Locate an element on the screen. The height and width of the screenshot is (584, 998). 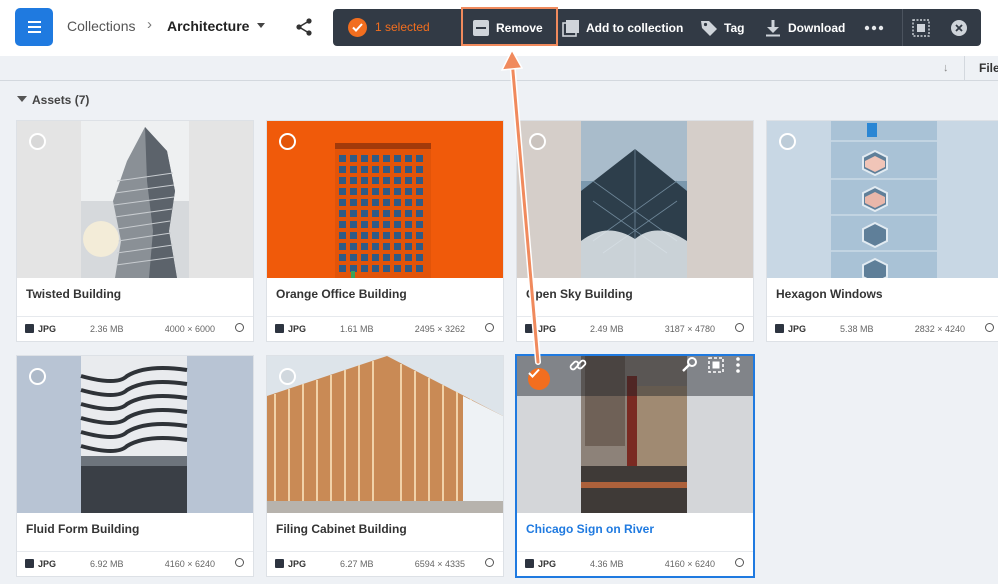
share-icon is located at coordinates (304, 27).